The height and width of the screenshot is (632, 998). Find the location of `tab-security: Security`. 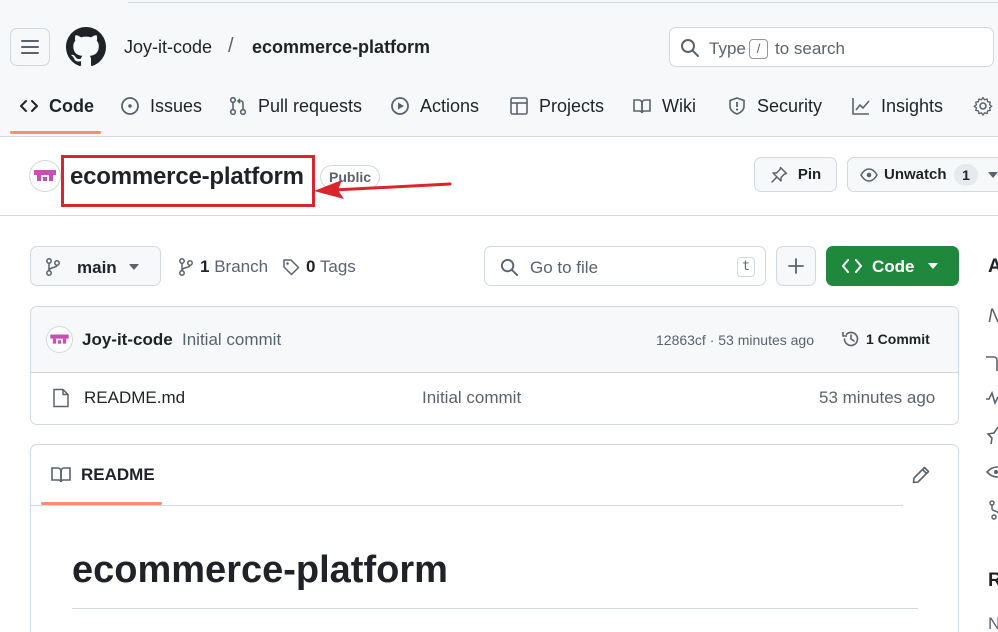

tab-security: Security is located at coordinates (774, 106).